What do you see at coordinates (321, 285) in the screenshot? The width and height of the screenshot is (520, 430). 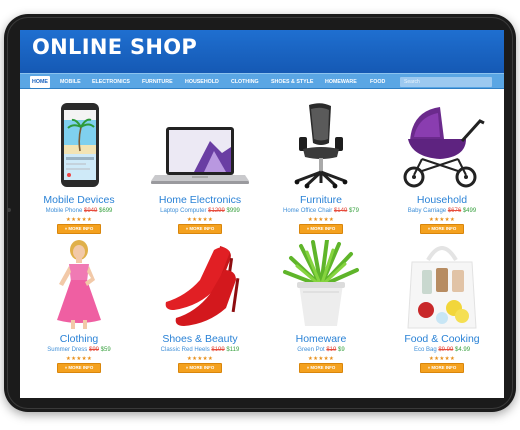 I see `plant-pot-image` at bounding box center [321, 285].